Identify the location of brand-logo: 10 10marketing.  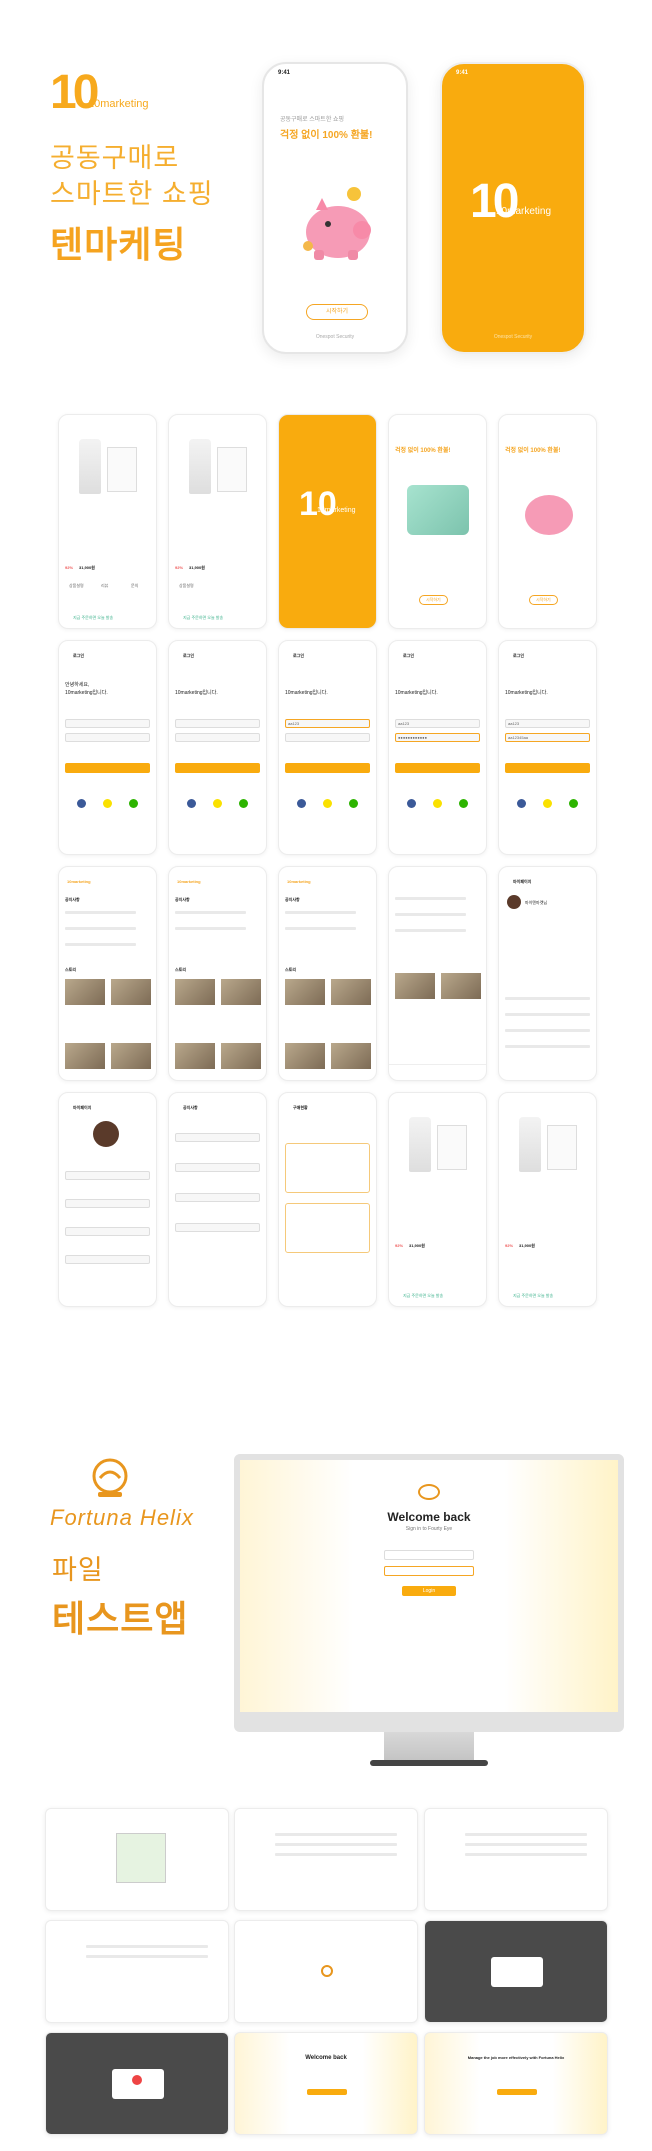
(105, 98).